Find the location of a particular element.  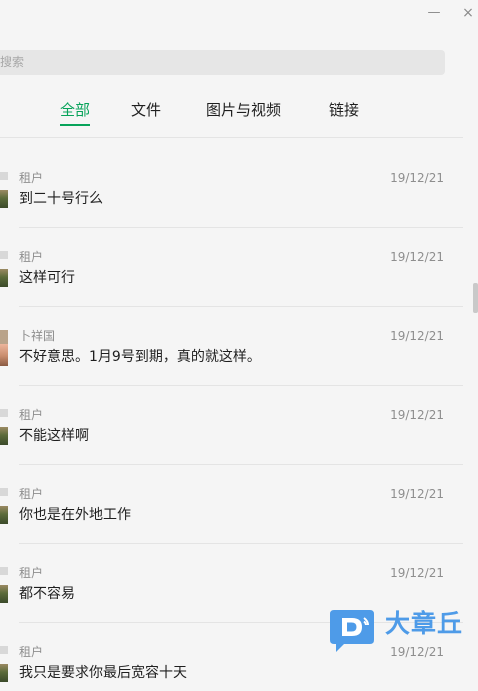

scrollbar-thumb is located at coordinates (475, 298).